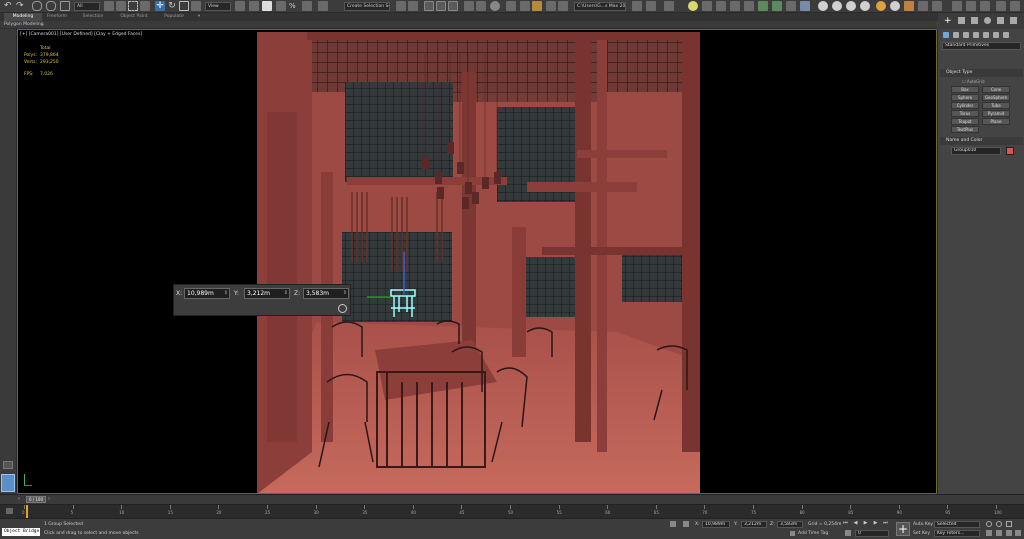  I want to click on track-bar-filter-icon, so click(9, 511).